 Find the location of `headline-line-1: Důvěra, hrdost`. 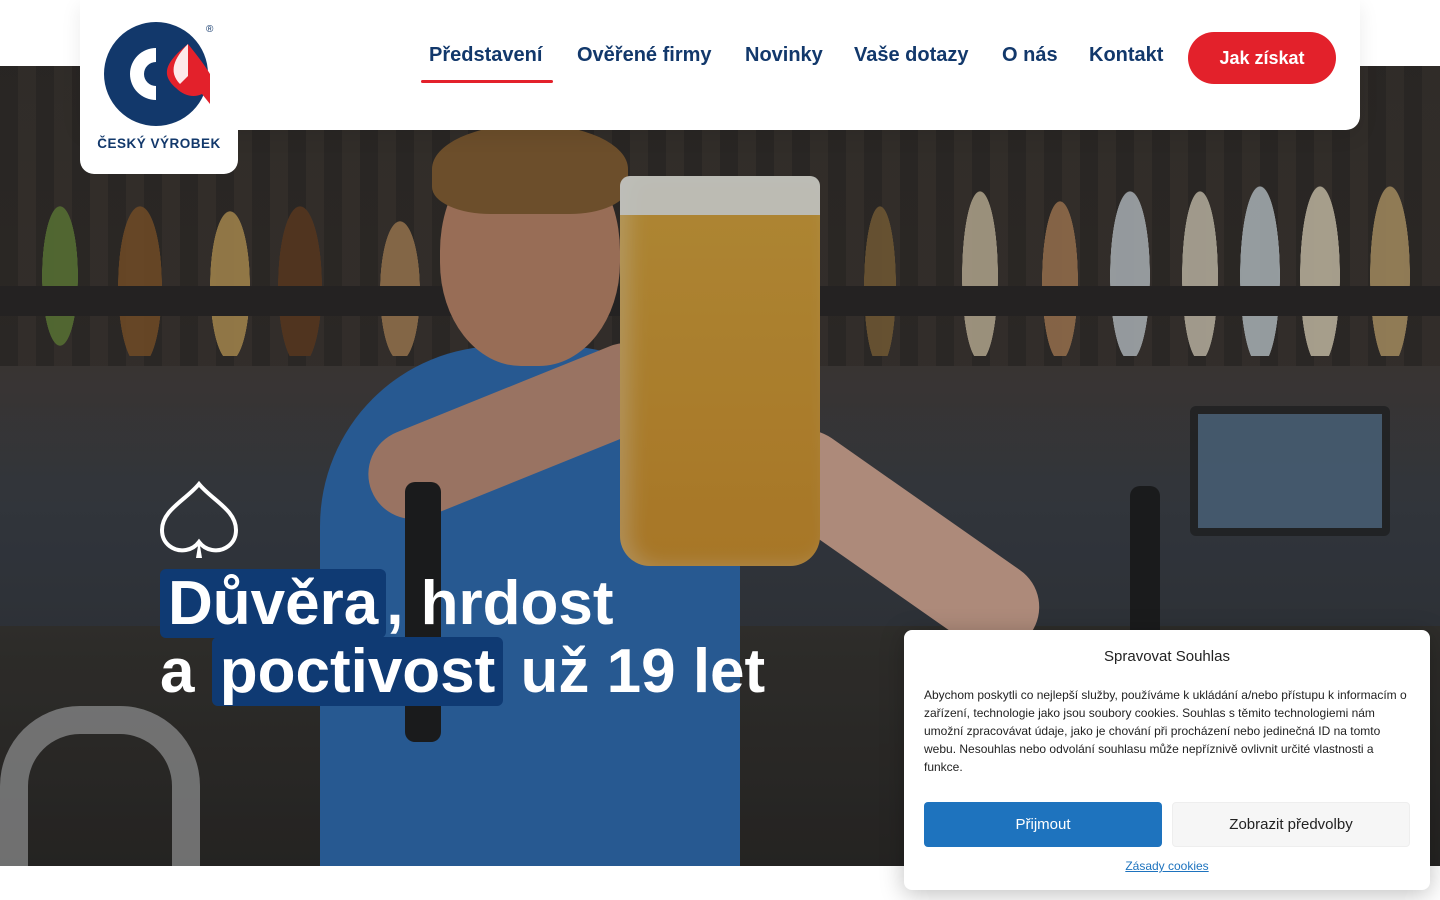

headline-line-1: Důvěra, hrdost is located at coordinates (462, 603).